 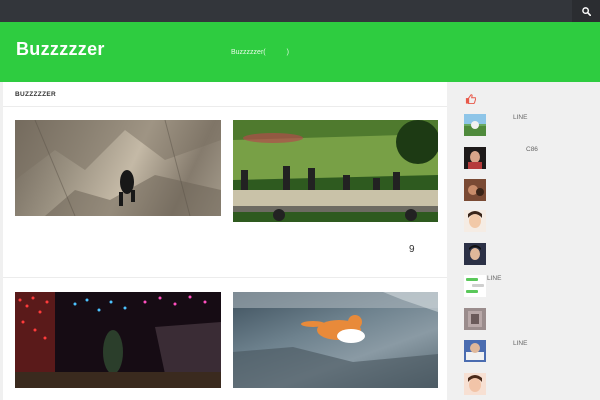 What do you see at coordinates (470, 99) in the screenshot?
I see `thumbs-up-icon` at bounding box center [470, 99].